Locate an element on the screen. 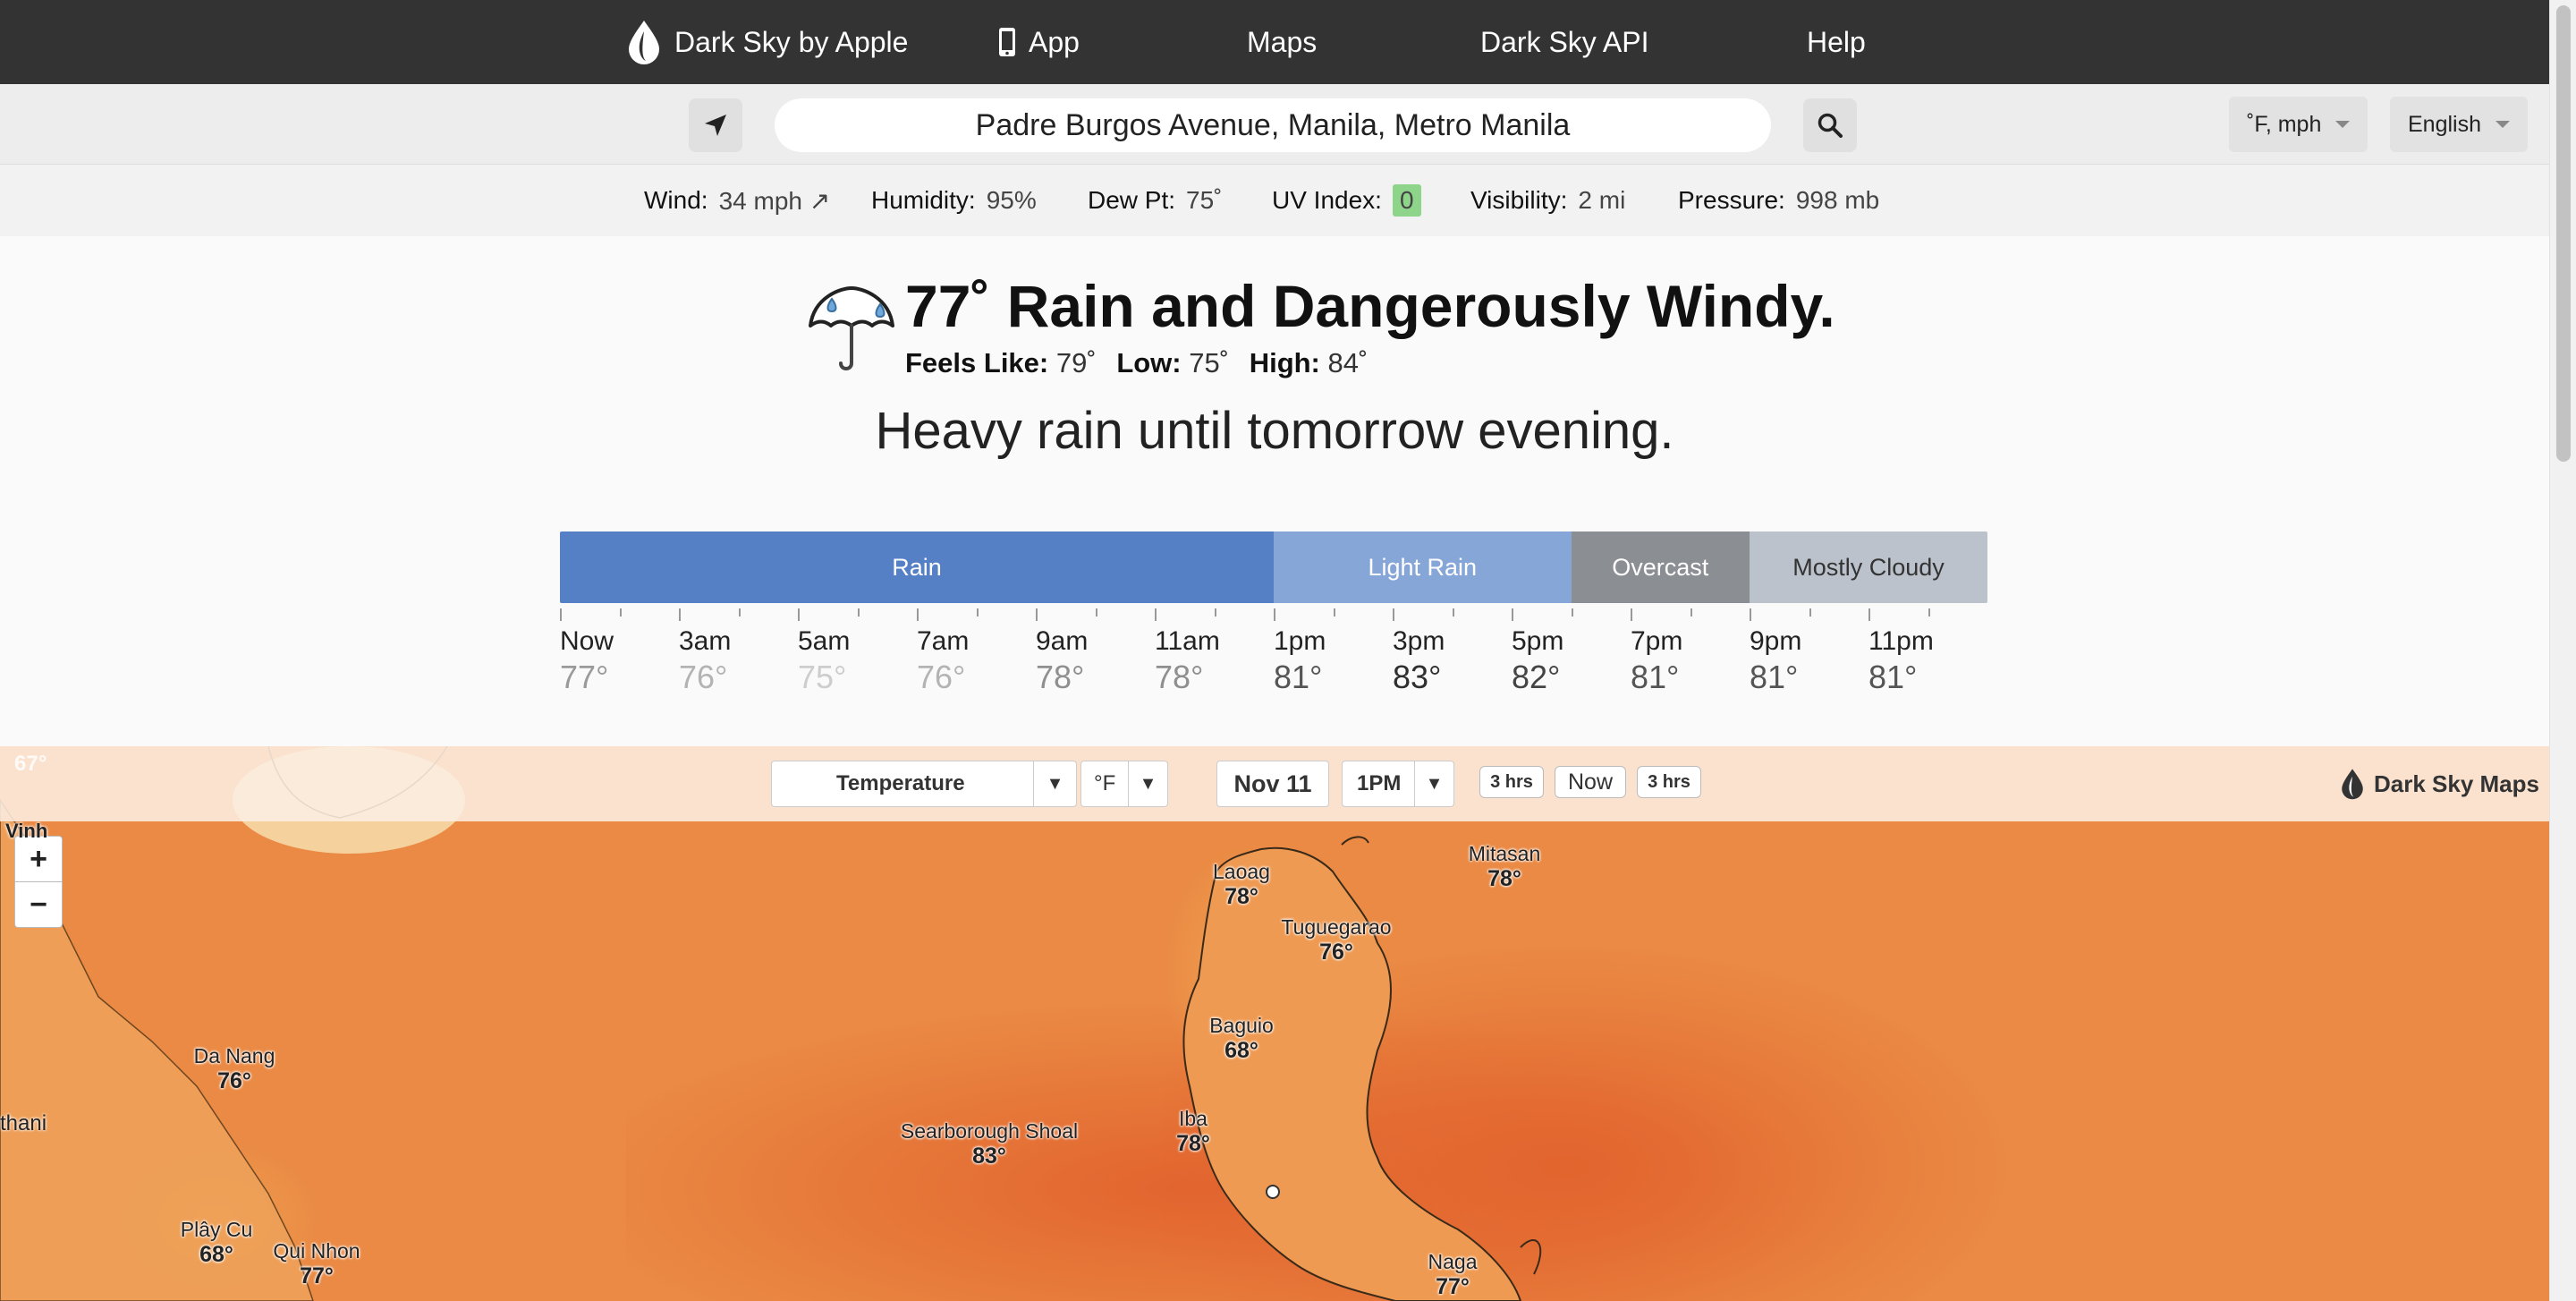  high-value: 84˚ is located at coordinates (1347, 362).